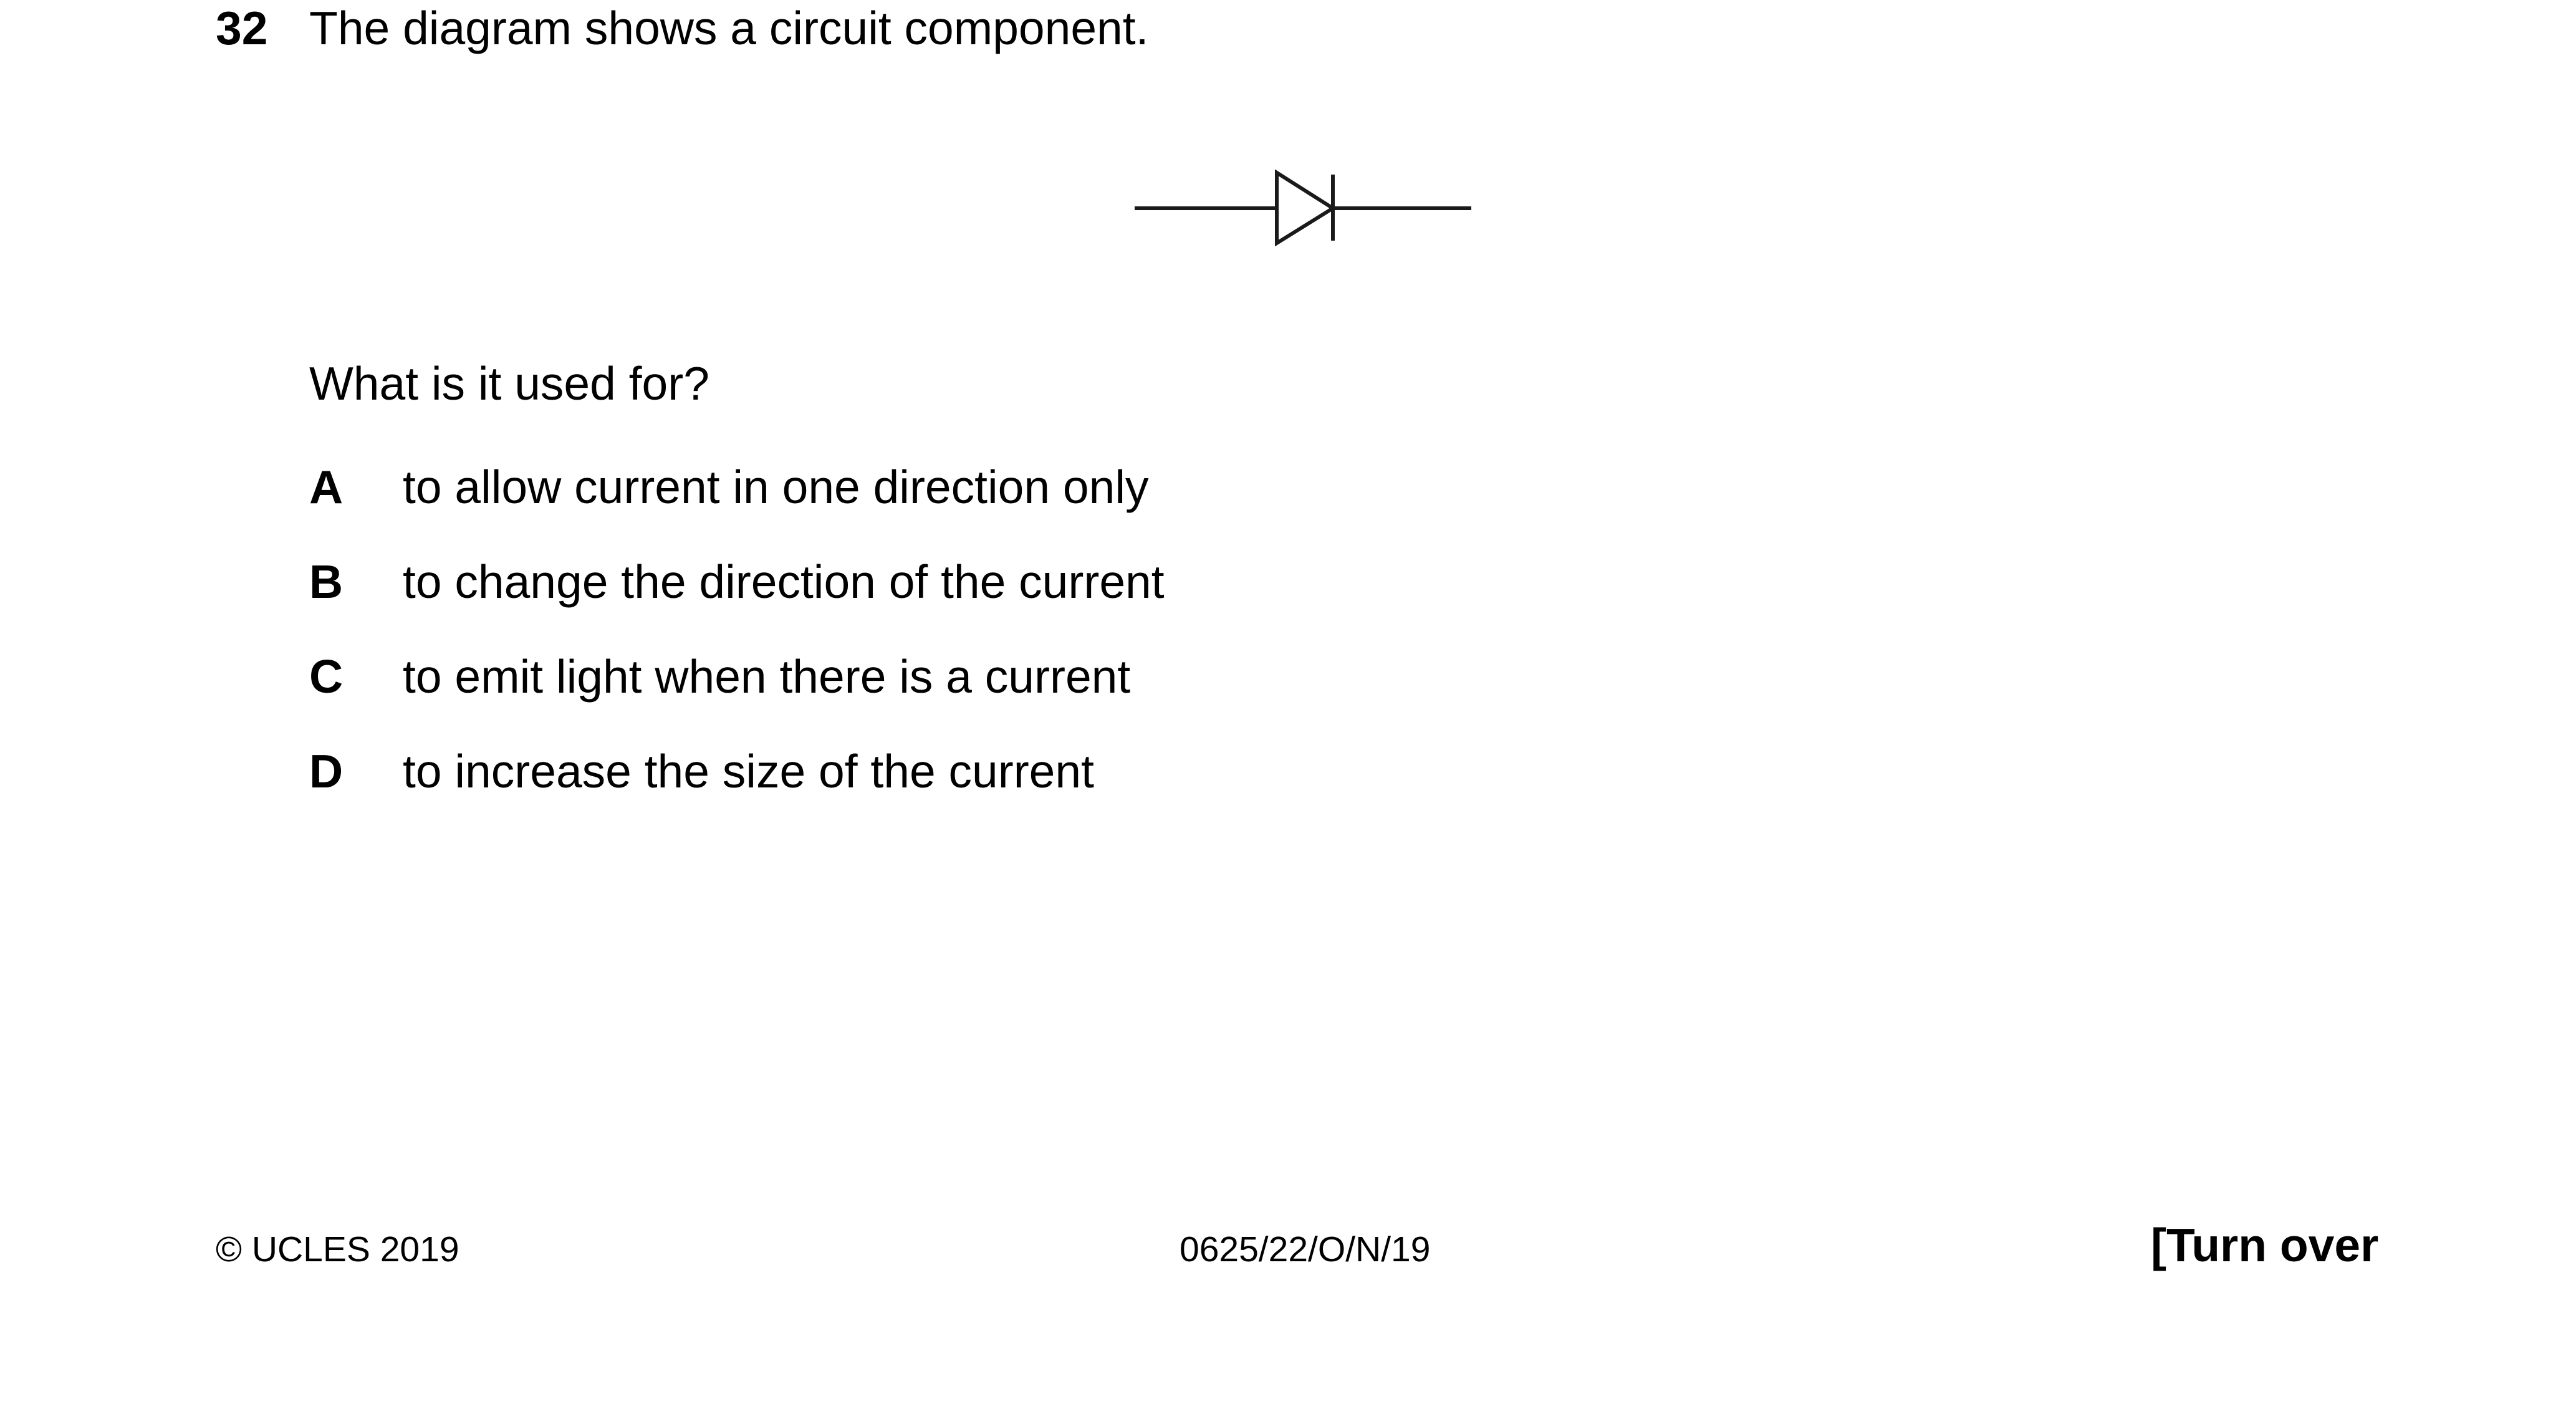 This screenshot has width=2576, height=1419. Describe the element at coordinates (2265, 1245) in the screenshot. I see `footer-turn-over: [Turn over` at that location.